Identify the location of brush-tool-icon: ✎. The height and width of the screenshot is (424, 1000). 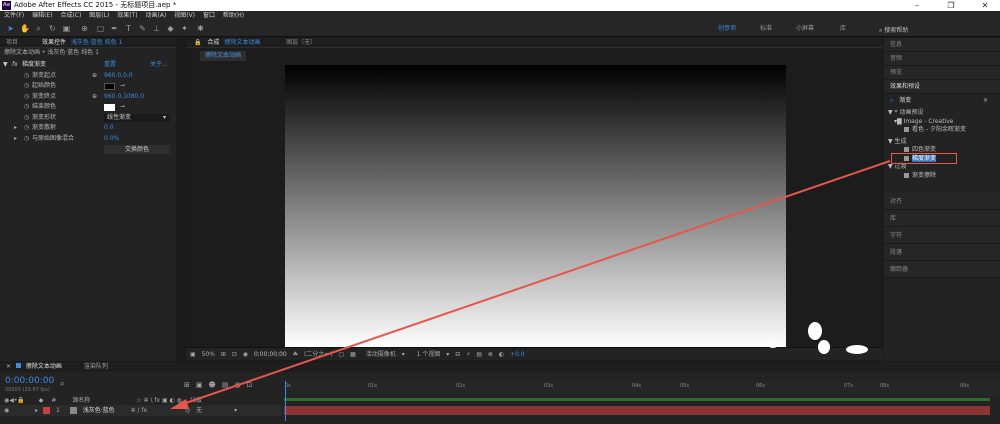
(142, 28).